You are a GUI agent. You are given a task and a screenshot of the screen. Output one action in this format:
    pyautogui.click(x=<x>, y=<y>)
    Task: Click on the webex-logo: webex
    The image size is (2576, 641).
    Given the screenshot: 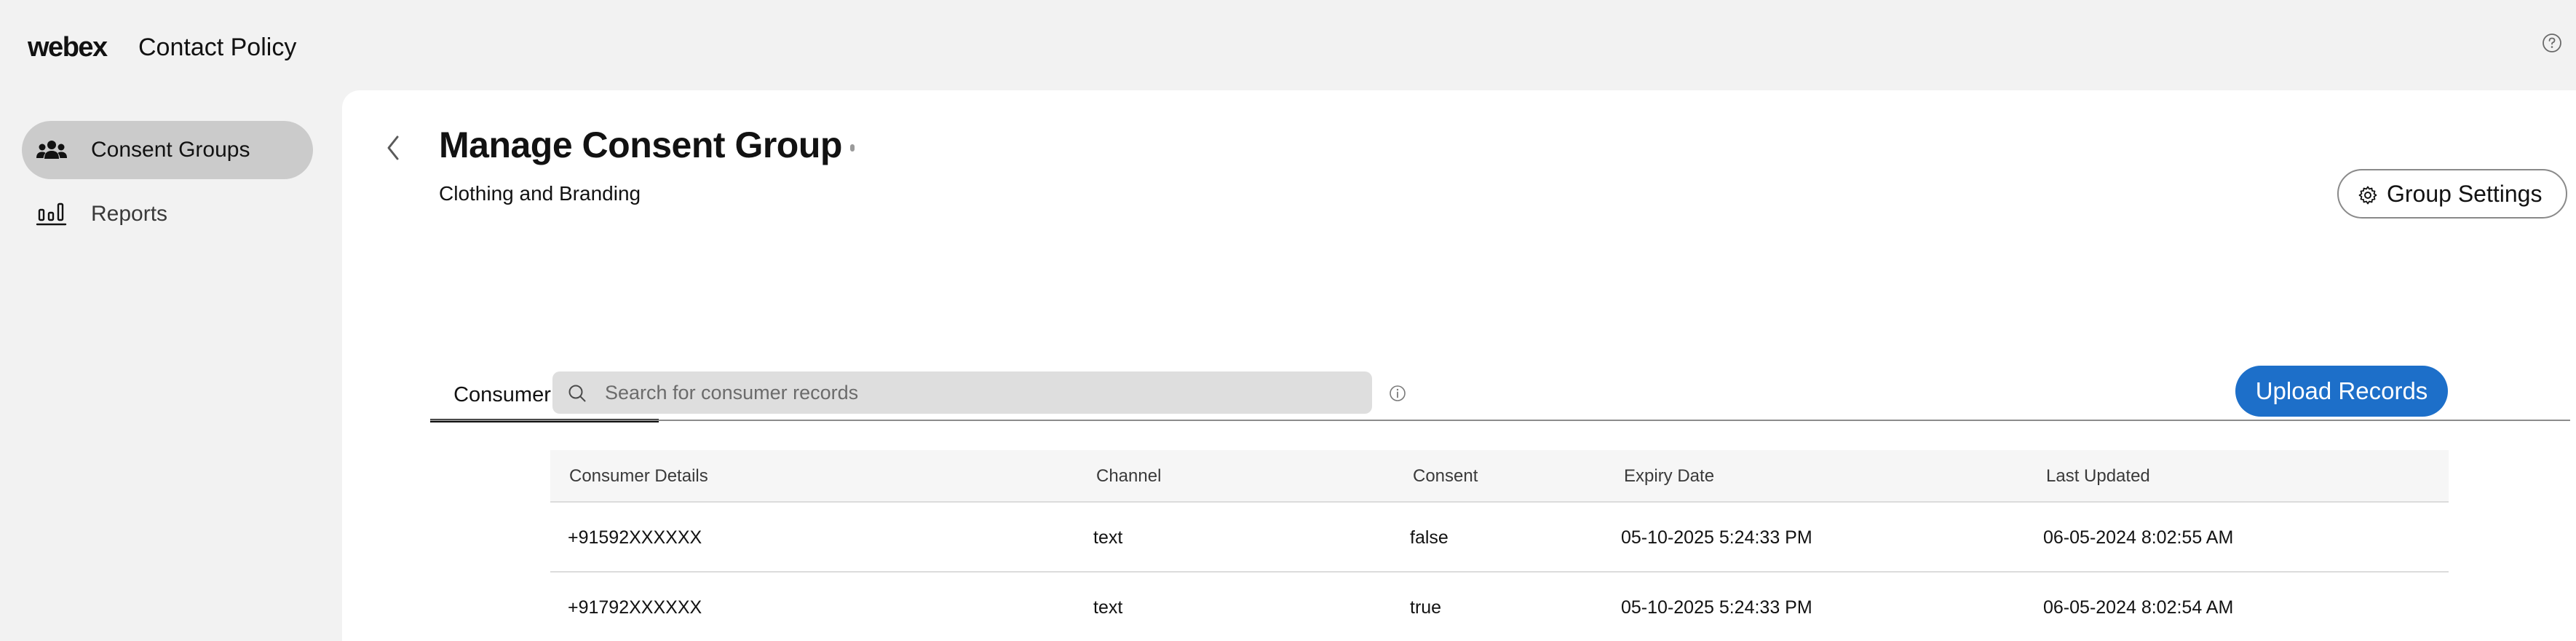 What is the action you would take?
    pyautogui.click(x=68, y=47)
    